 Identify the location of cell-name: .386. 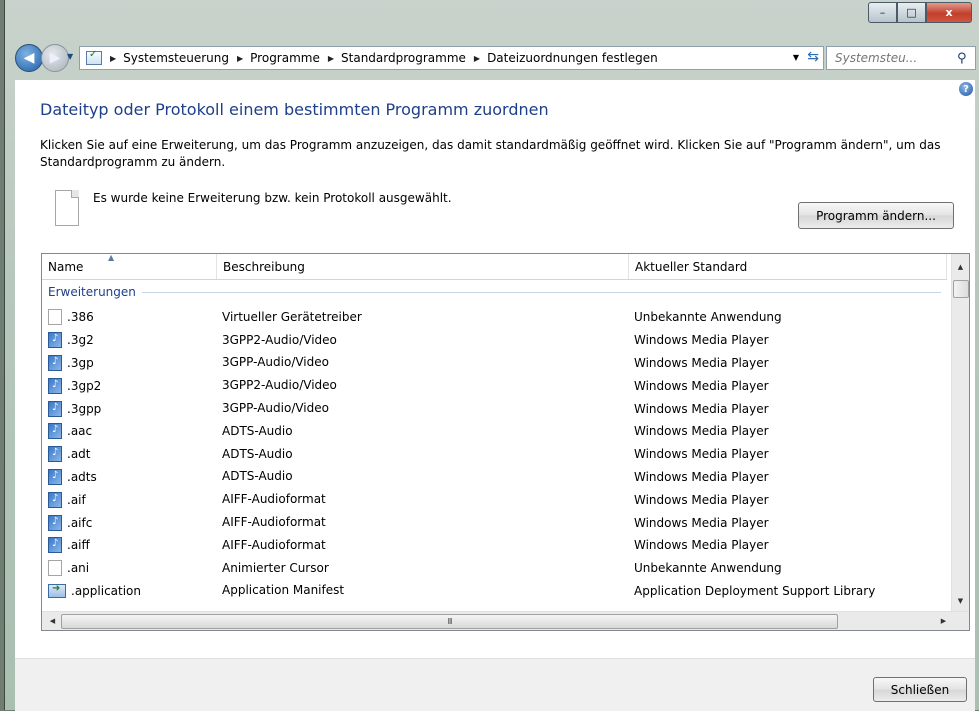
(71, 317).